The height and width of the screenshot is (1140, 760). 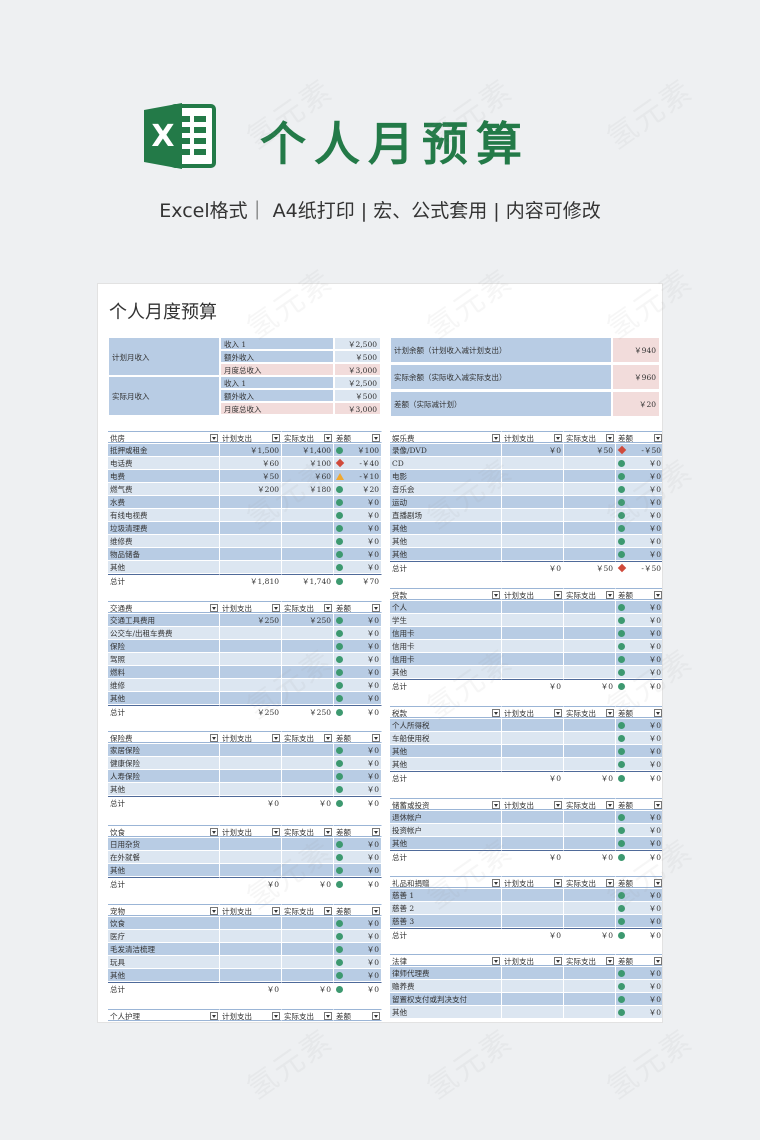 I want to click on planned-cell: ￥60, so click(x=251, y=463).